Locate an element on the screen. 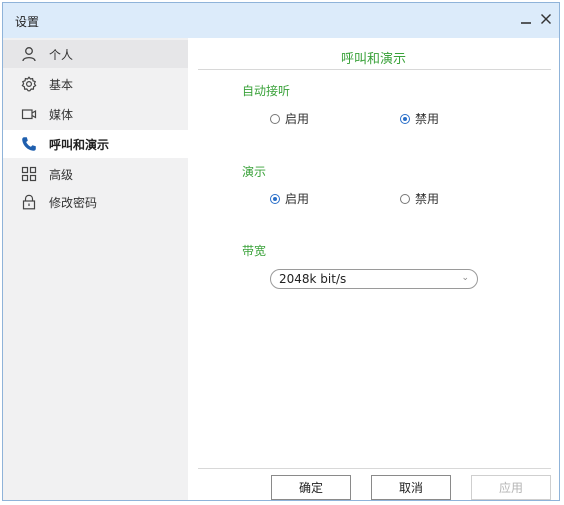 Image resolution: width=564 pixels, height=505 pixels. sidebar-item-label: 媒体 is located at coordinates (61, 114).